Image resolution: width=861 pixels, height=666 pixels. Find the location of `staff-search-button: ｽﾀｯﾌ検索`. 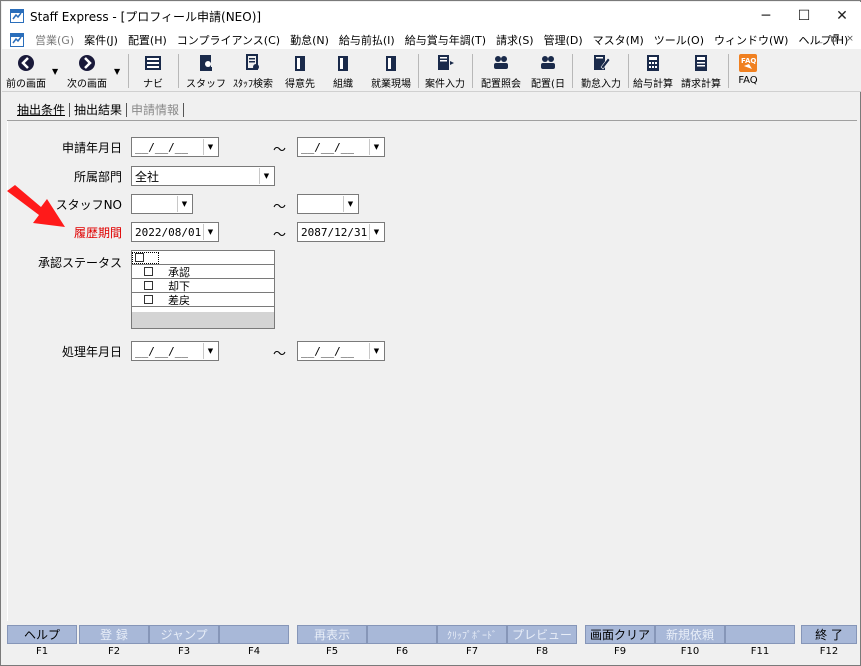

staff-search-button: ｽﾀｯﾌ検索 is located at coordinates (253, 71).